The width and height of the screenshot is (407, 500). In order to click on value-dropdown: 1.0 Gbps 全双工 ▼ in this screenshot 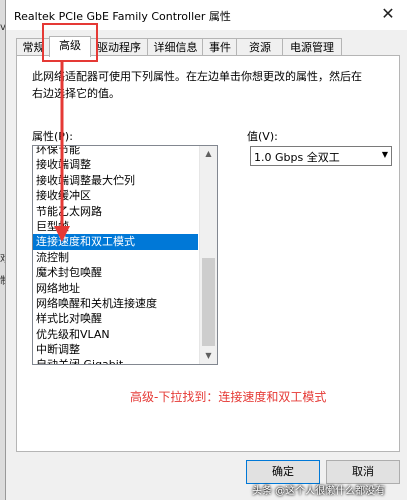, I will do `click(321, 156)`.